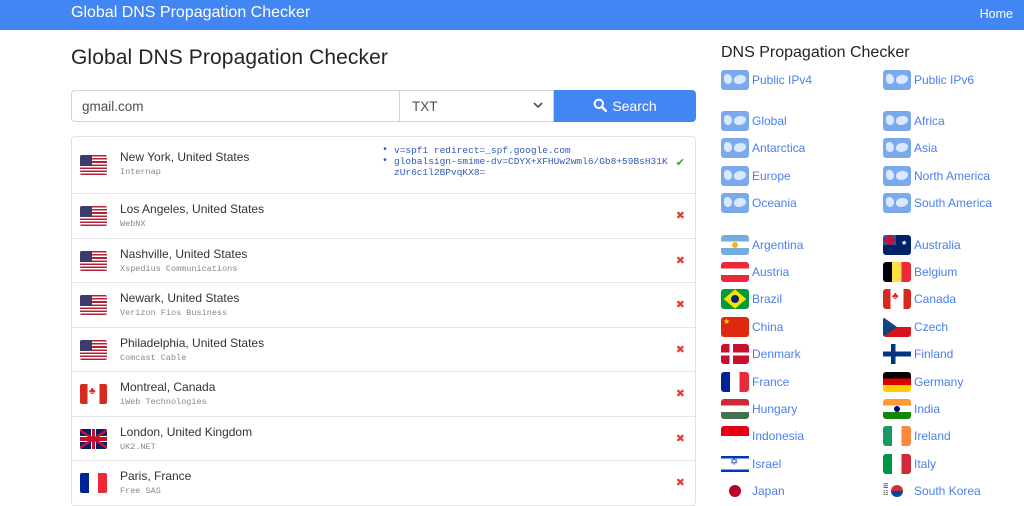 Image resolution: width=1024 pixels, height=506 pixels. Describe the element at coordinates (735, 299) in the screenshot. I see `flag-br-icon` at that location.